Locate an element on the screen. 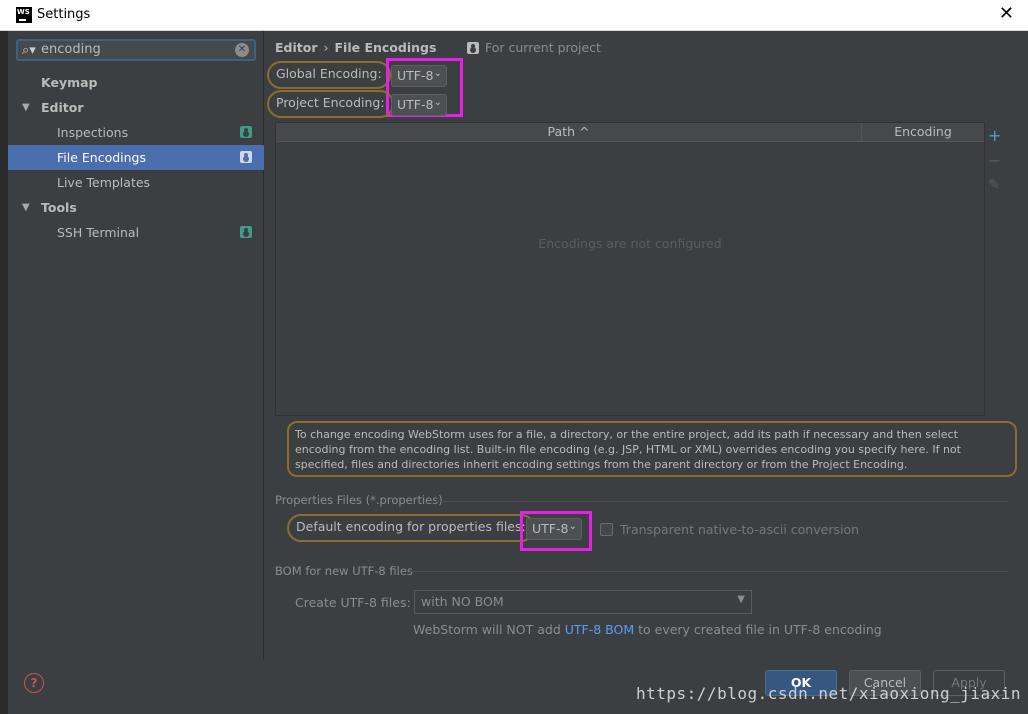 This screenshot has height=714, width=1028. highlight-annotation is located at coordinates (556, 531).